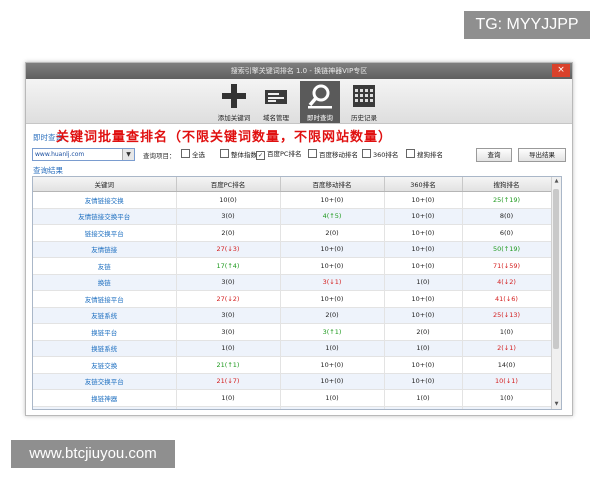 The width and height of the screenshot is (600, 480). Describe the element at coordinates (105, 398) in the screenshot. I see `keyword-cell: 换链神器` at that location.